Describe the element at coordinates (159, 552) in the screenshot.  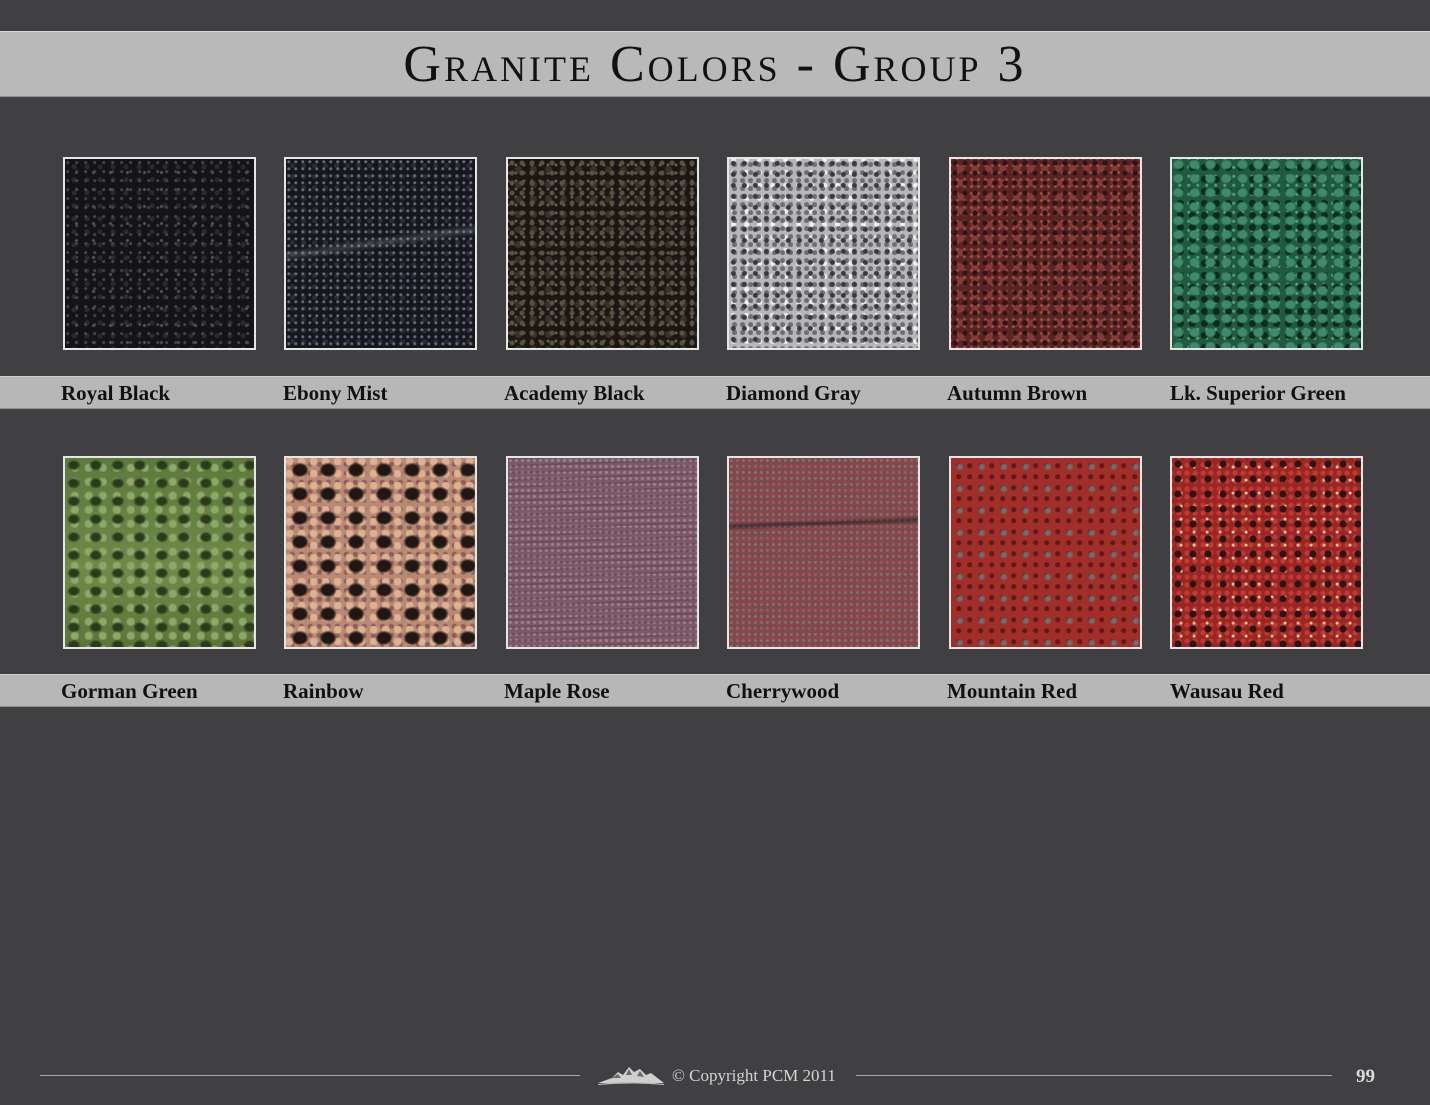
I see `swatch-gorman-green` at that location.